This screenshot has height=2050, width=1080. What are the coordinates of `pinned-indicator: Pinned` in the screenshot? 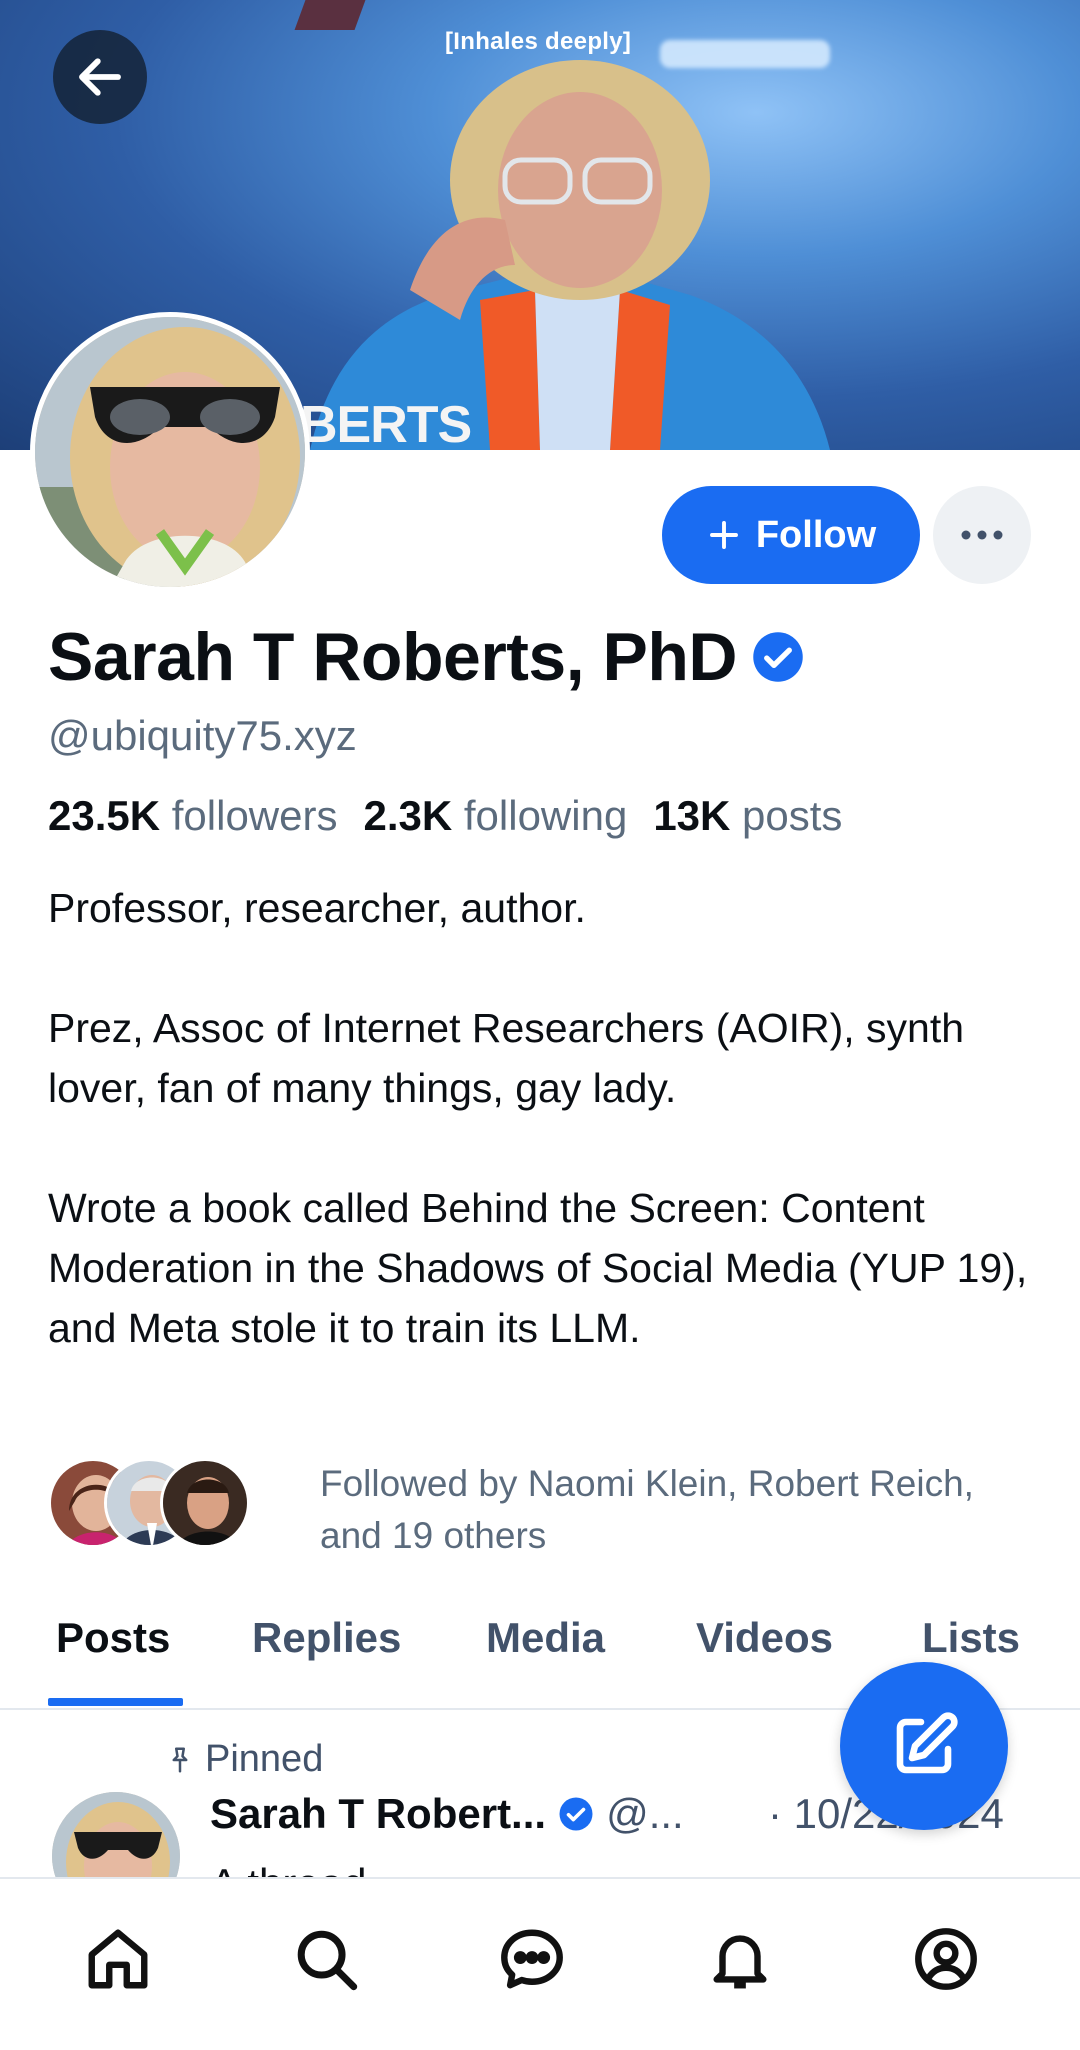 It's located at (244, 1759).